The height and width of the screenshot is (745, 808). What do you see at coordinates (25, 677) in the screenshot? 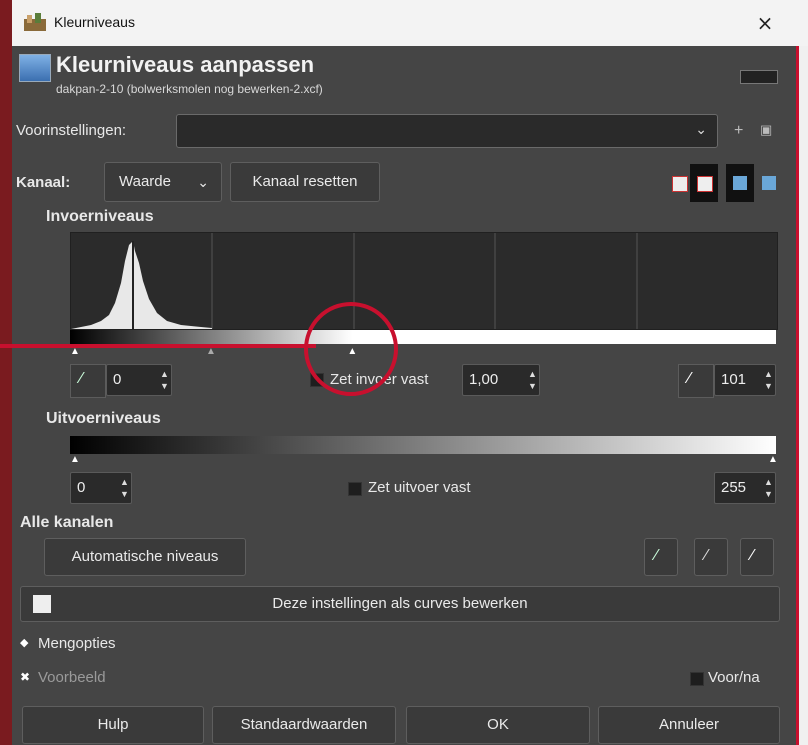
I see `preview-checkbox: ✖` at bounding box center [25, 677].